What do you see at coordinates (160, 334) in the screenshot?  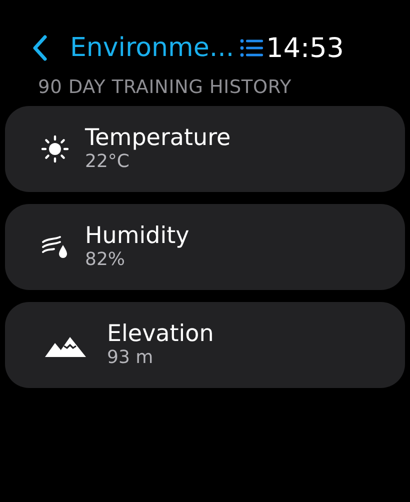 I see `metric-label: Elevation` at bounding box center [160, 334].